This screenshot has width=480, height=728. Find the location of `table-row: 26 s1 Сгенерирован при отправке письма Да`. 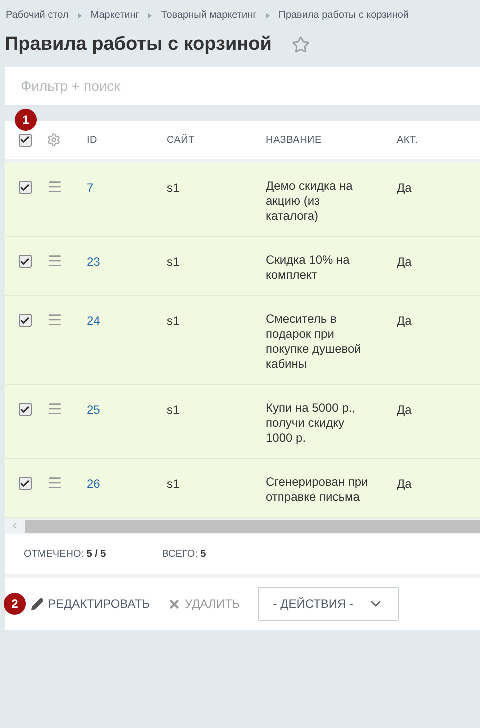

table-row: 26 s1 Сгенерирован при отправке письма Да is located at coordinates (242, 488).